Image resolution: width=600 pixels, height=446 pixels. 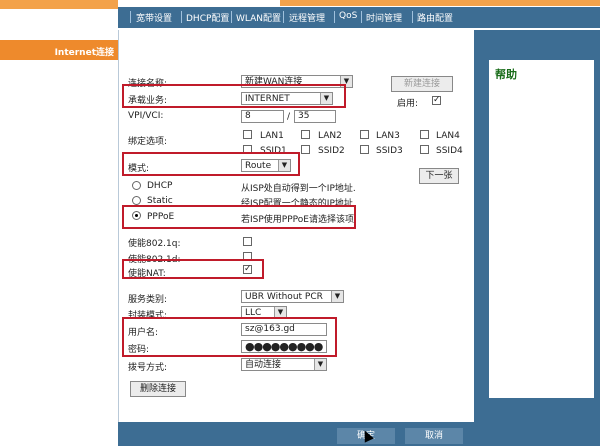 I want to click on service-select: INTERNET ▼, so click(x=287, y=98).